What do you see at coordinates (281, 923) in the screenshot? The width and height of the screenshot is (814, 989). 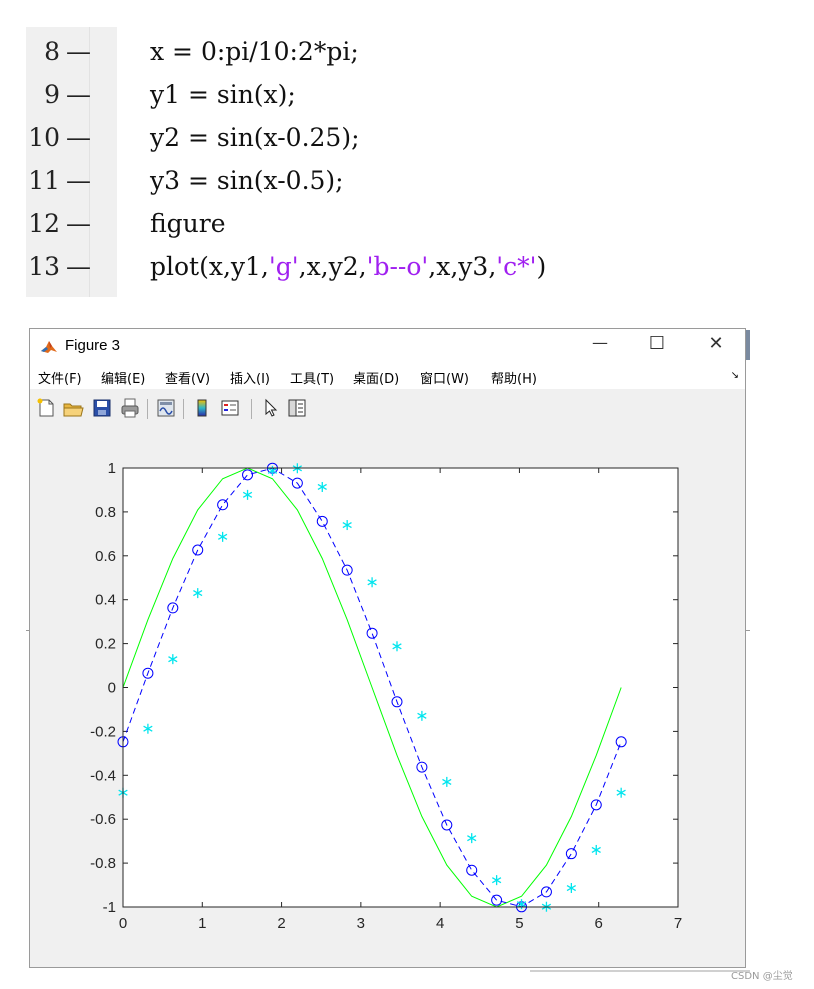 I see `x-tick-label: 2` at bounding box center [281, 923].